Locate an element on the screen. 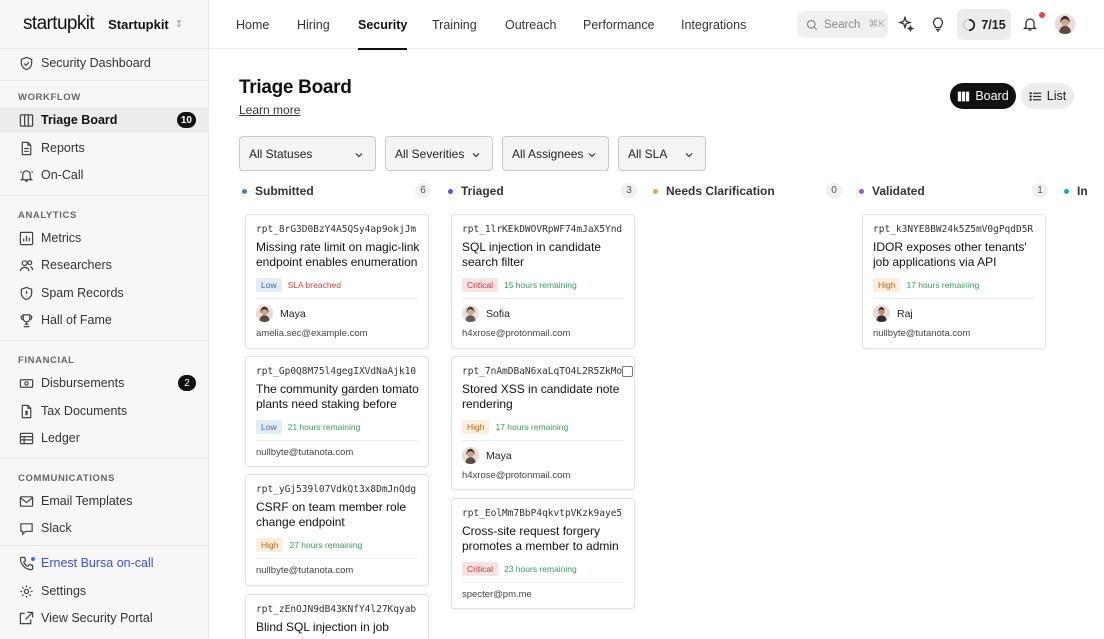 The width and height of the screenshot is (1104, 639). select-checkbox is located at coordinates (627, 371).